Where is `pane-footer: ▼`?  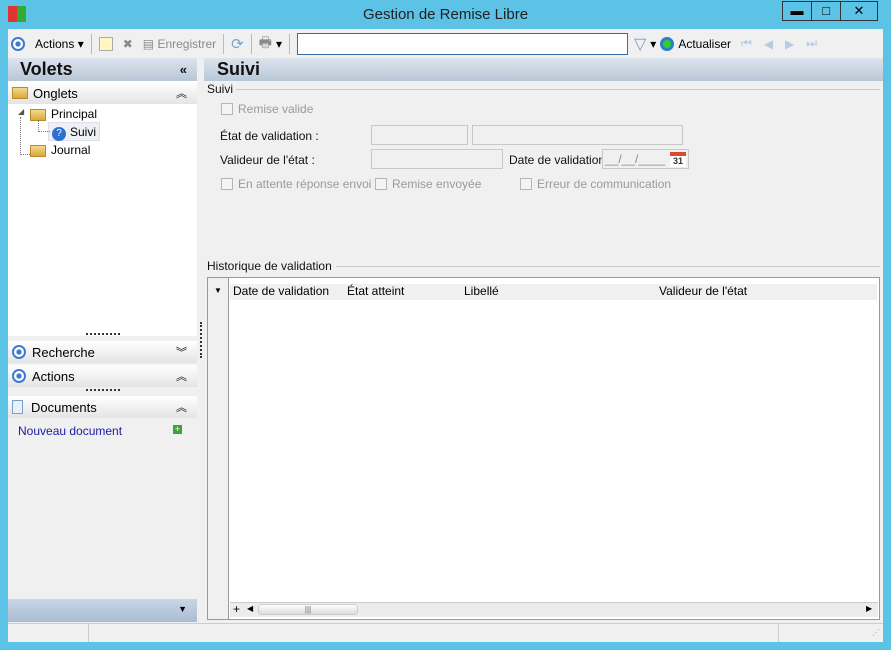
pane-footer: ▼ is located at coordinates (102, 610).